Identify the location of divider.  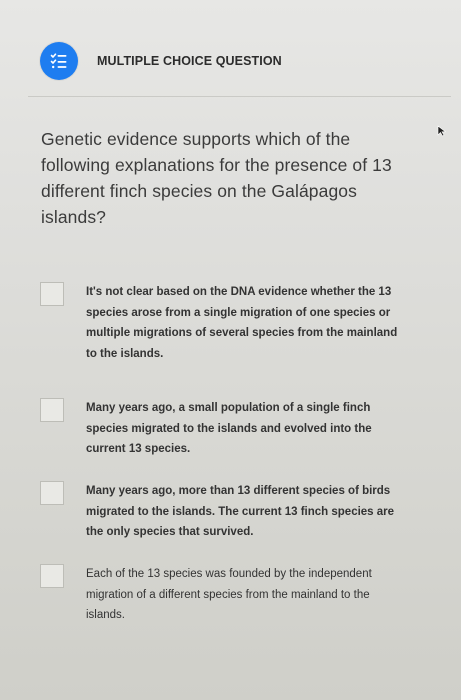
(239, 96).